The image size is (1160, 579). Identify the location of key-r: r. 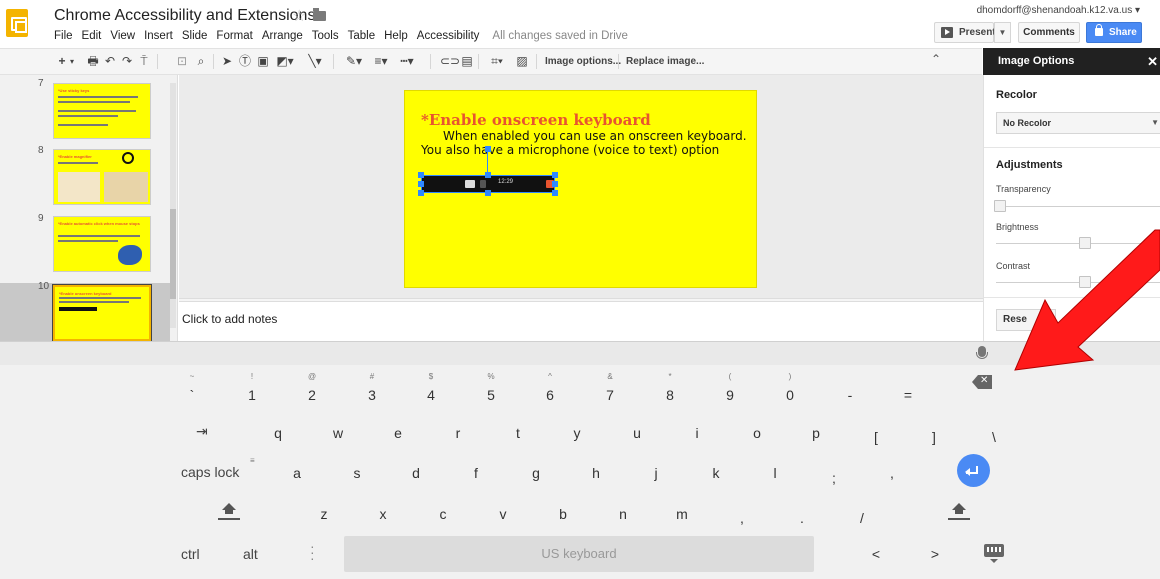
(458, 433).